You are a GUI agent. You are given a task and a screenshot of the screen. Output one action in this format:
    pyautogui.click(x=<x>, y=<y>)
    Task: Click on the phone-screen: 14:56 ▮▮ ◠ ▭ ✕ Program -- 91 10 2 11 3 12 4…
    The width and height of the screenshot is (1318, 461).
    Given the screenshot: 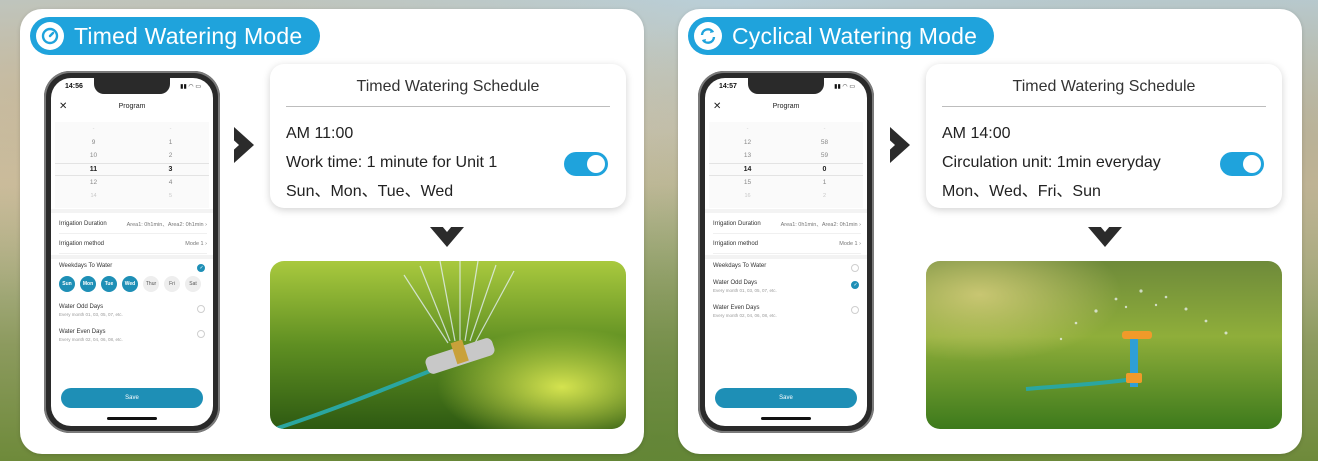 What is the action you would take?
    pyautogui.click(x=132, y=252)
    